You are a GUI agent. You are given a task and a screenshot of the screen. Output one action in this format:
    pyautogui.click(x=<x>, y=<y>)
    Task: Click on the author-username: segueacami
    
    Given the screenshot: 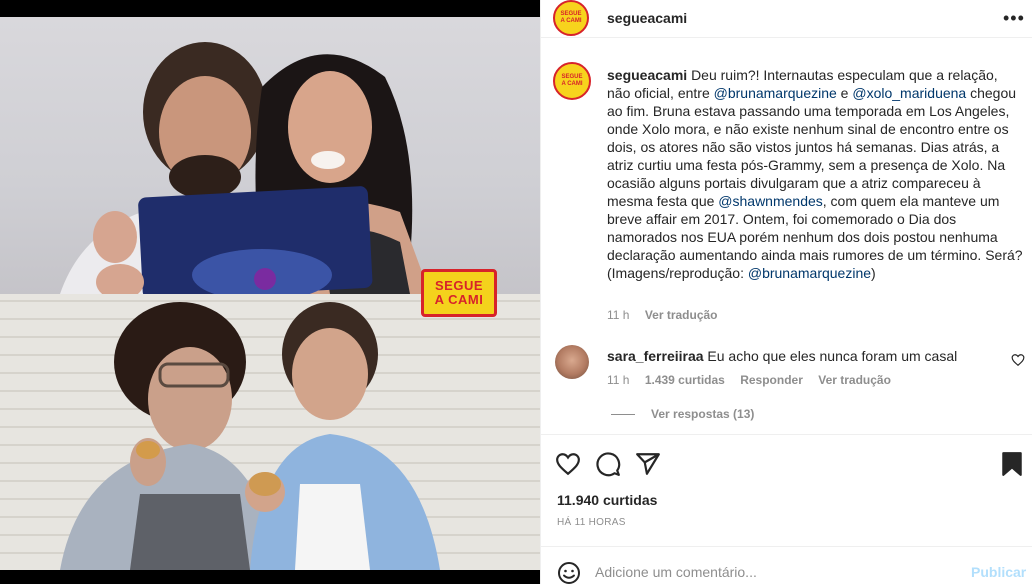 What is the action you would take?
    pyautogui.click(x=647, y=18)
    